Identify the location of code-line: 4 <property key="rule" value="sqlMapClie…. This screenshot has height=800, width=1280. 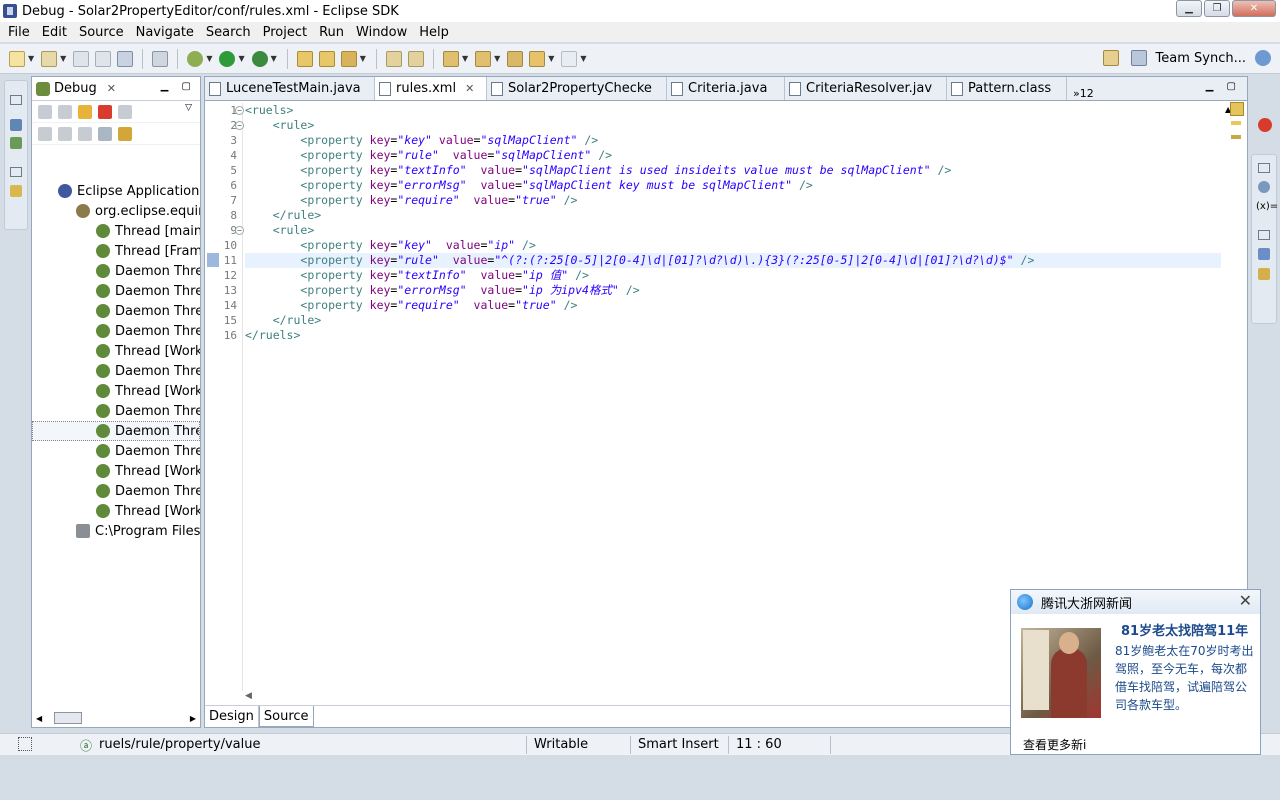
(732, 155).